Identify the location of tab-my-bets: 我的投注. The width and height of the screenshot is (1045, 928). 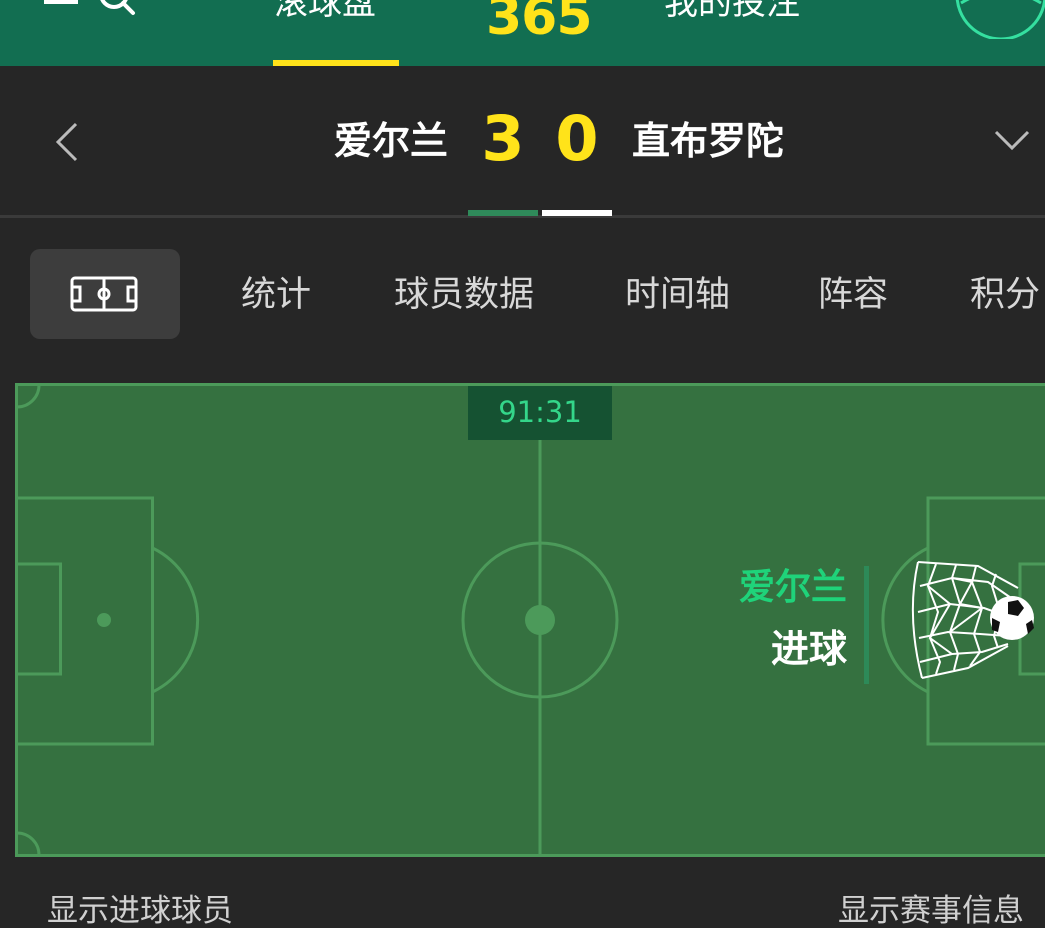
(732, 10).